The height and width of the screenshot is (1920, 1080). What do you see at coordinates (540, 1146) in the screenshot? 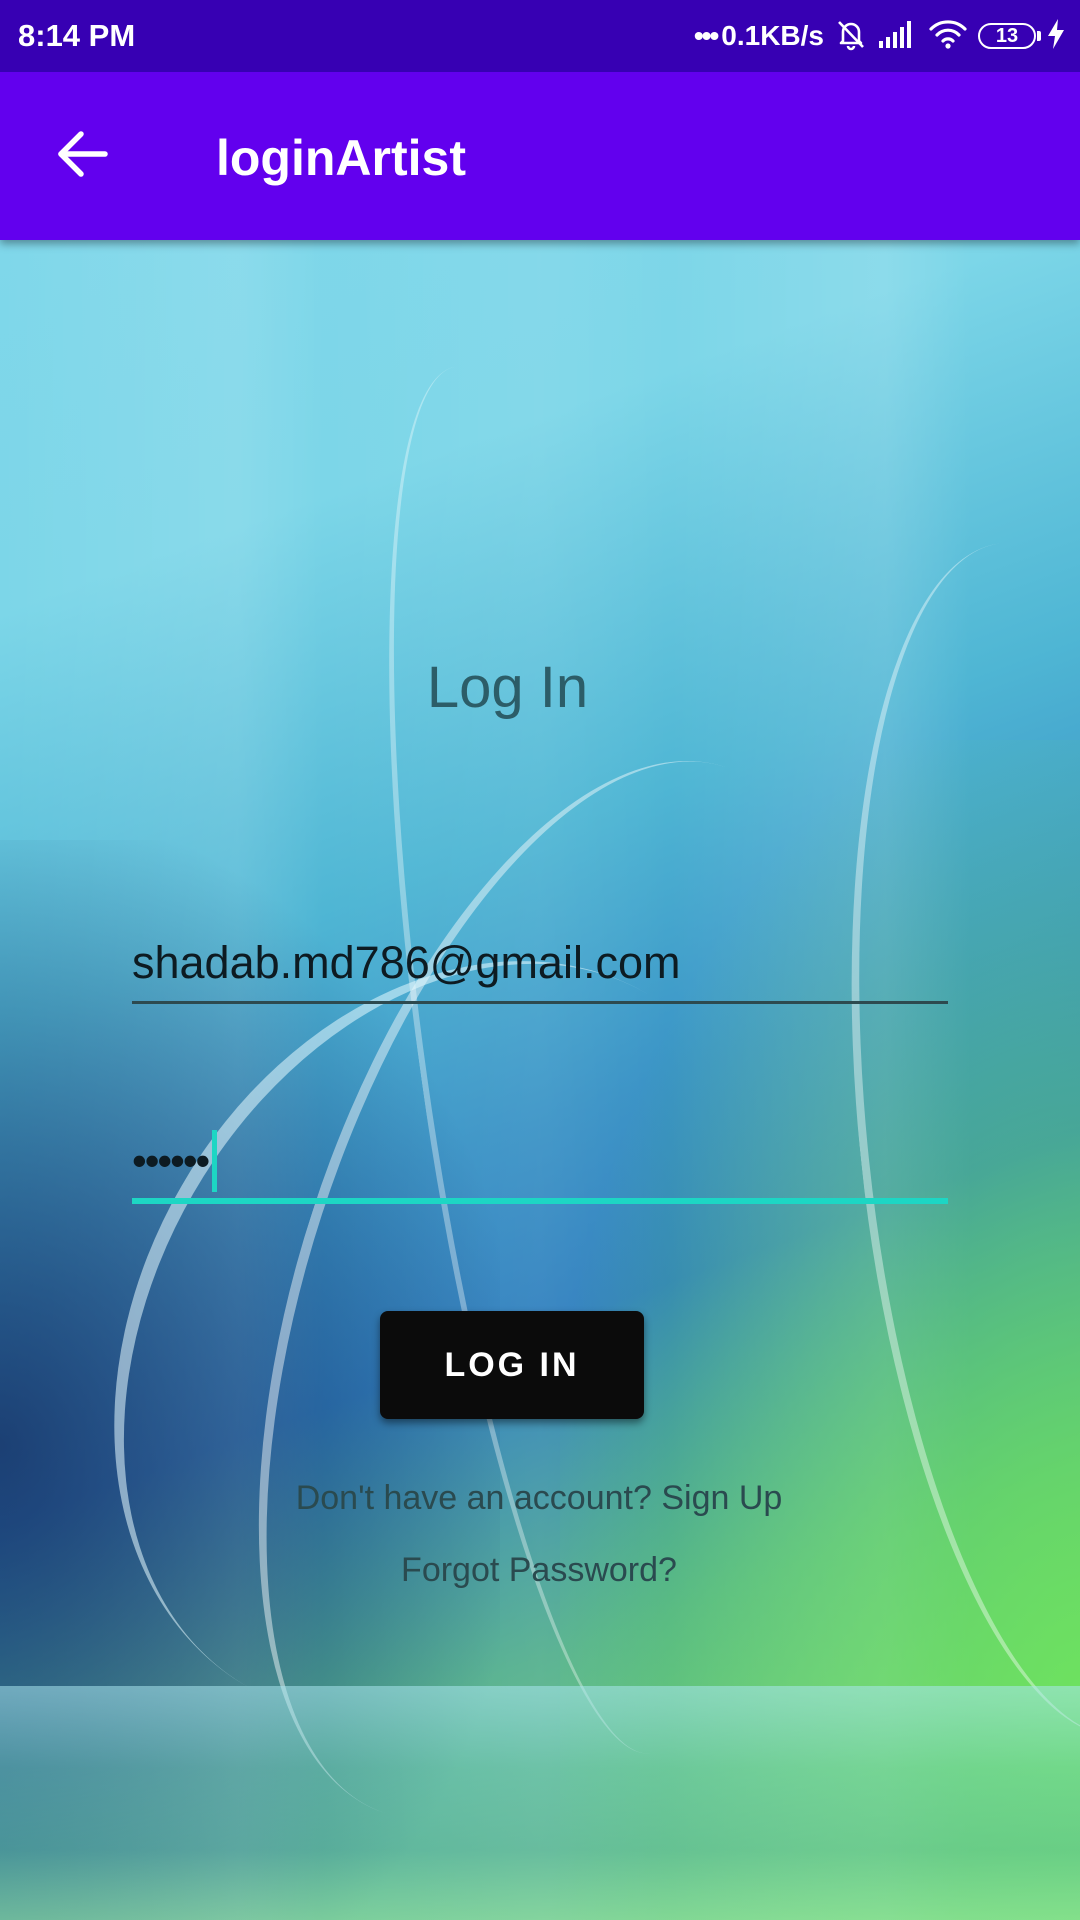
I see `password-field: ••••••` at bounding box center [540, 1146].